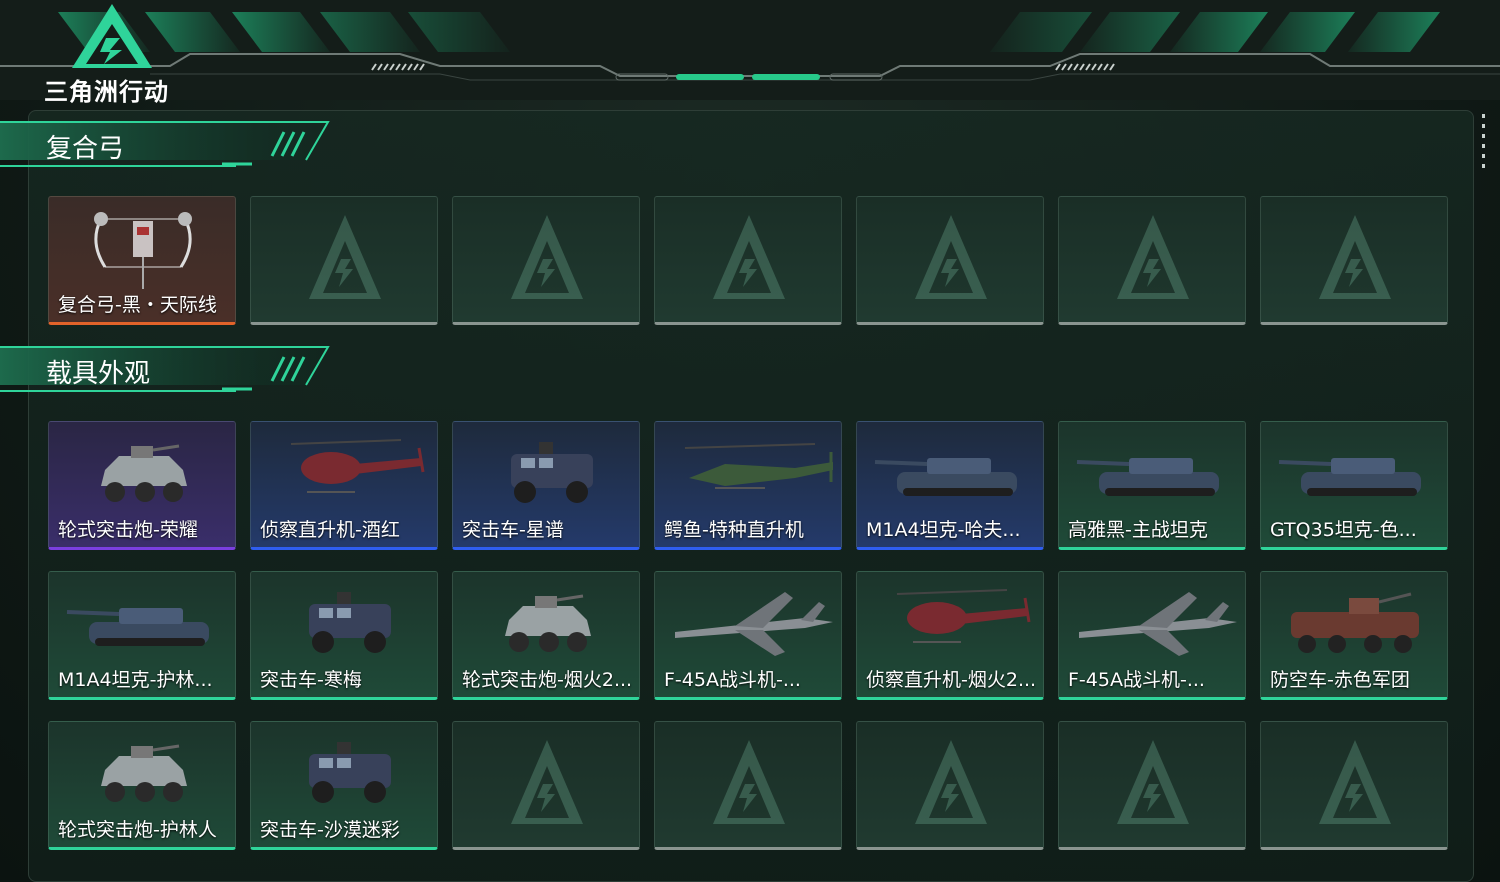 The image size is (1500, 882). What do you see at coordinates (311, 680) in the screenshot?
I see `item-label: 突击车-寒梅` at bounding box center [311, 680].